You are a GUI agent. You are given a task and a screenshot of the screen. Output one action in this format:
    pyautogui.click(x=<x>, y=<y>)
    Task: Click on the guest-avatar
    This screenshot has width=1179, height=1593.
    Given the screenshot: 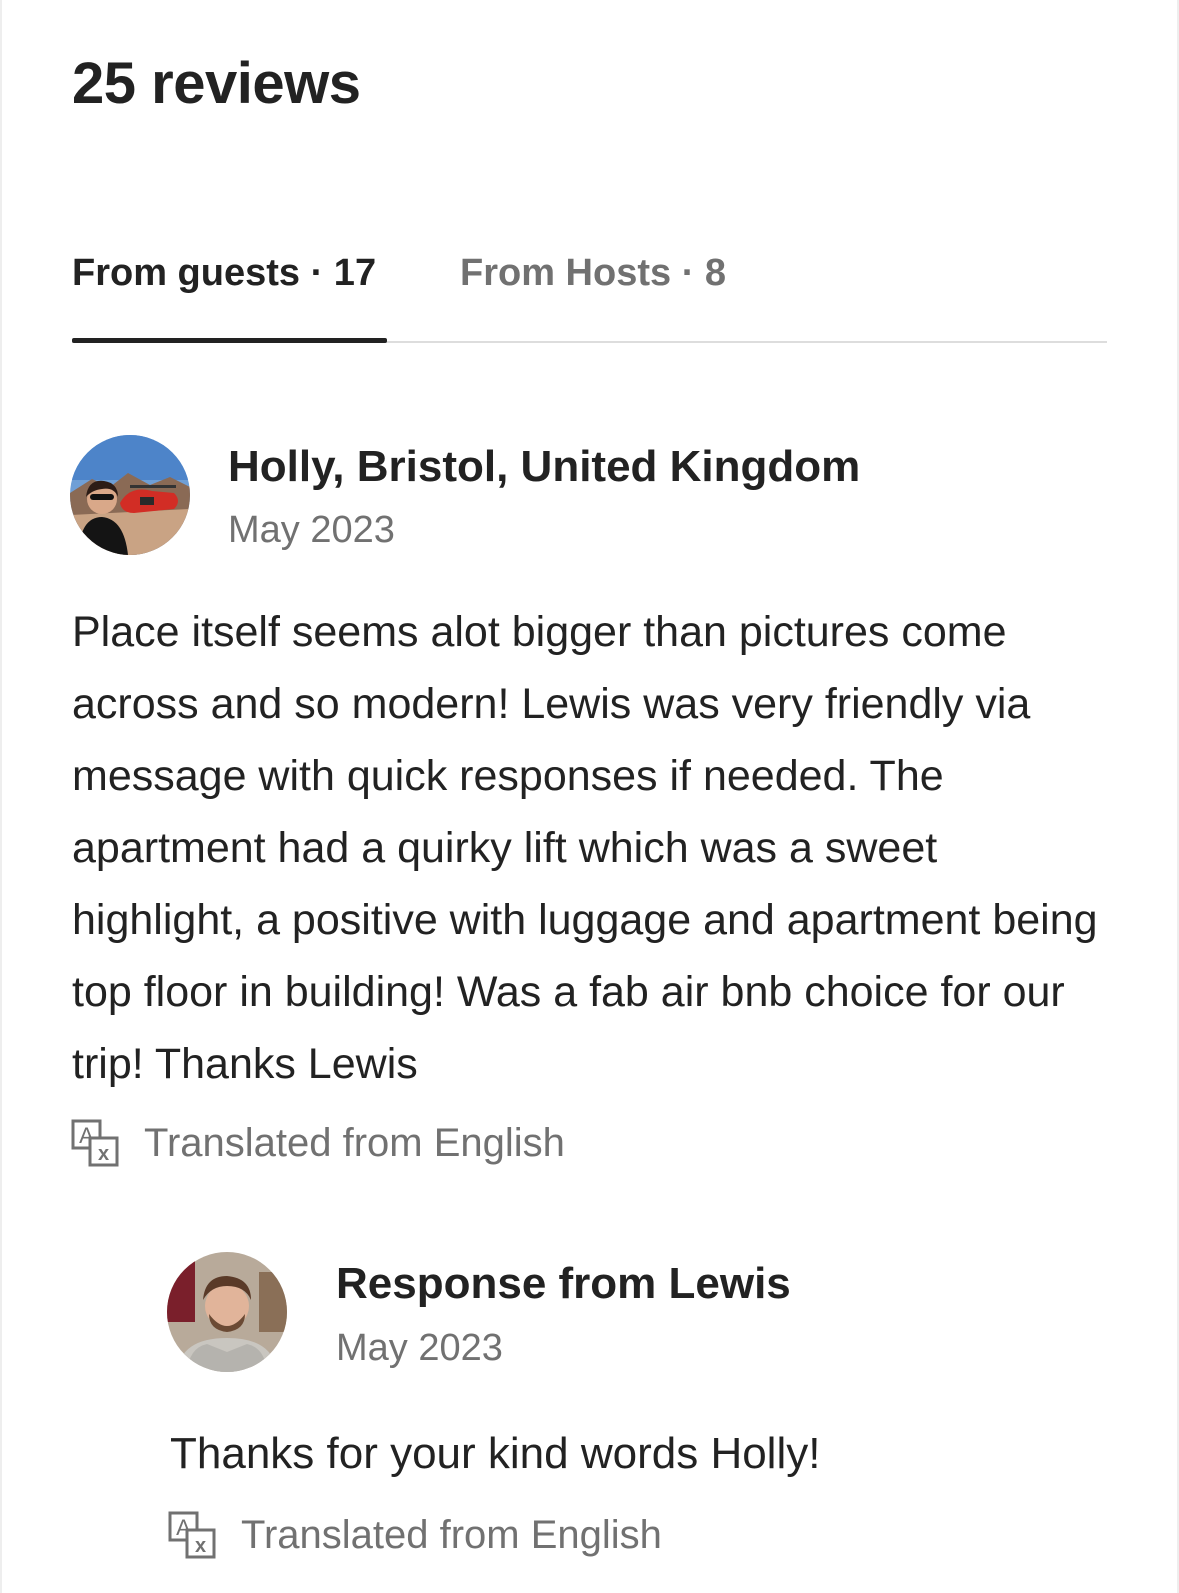 What is the action you would take?
    pyautogui.click(x=130, y=495)
    